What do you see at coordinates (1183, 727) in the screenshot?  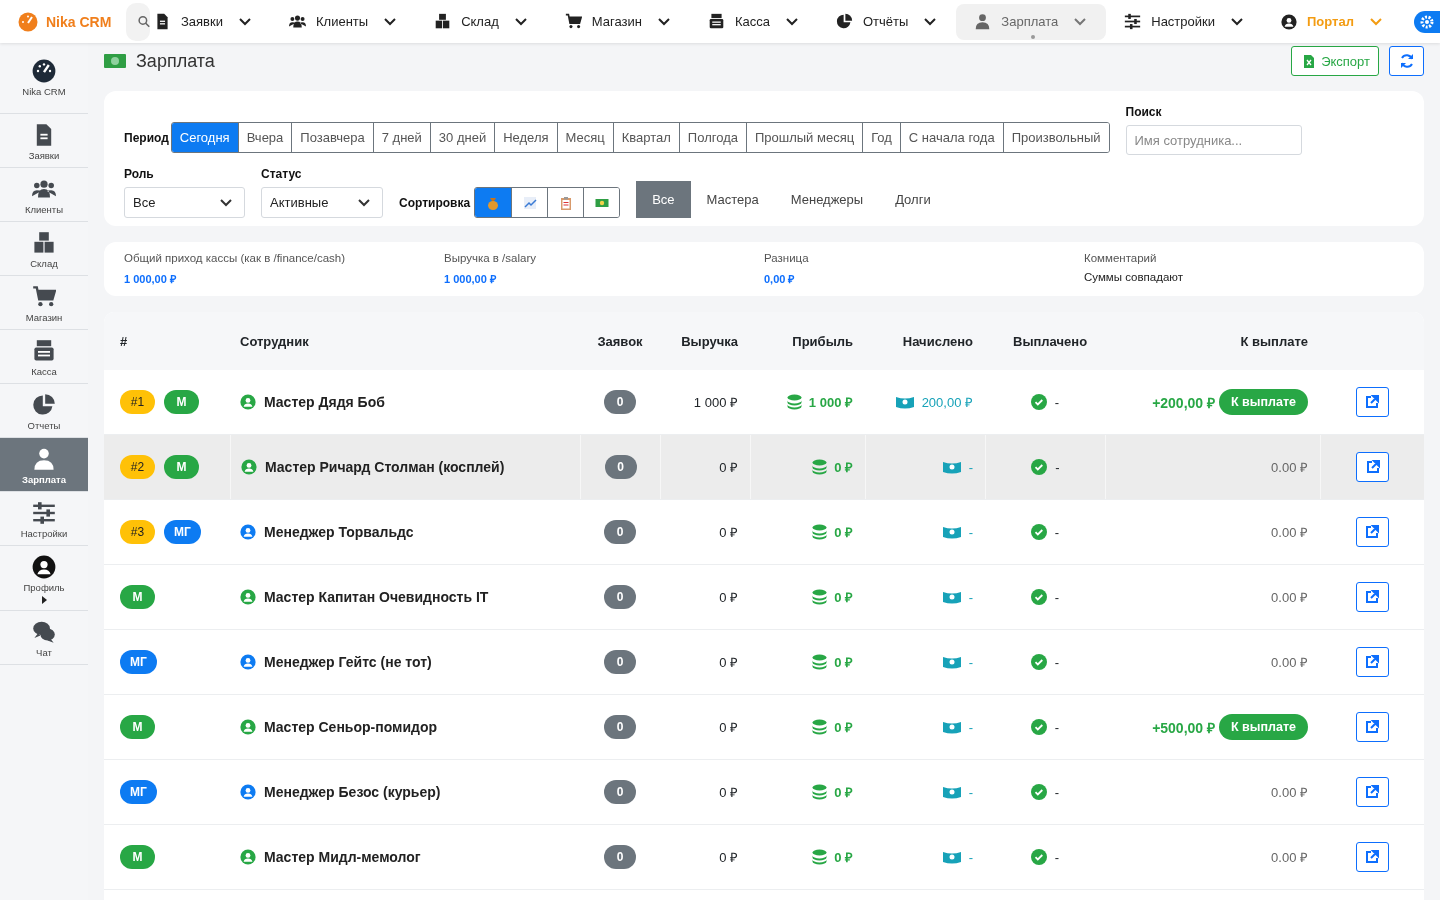 I see `payout-amount: +500,00 ₽` at bounding box center [1183, 727].